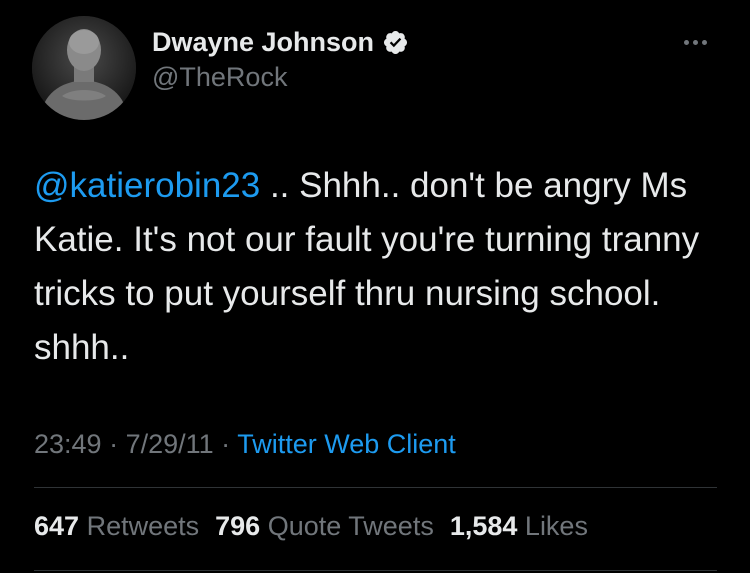  I want to click on avatar, so click(84, 68).